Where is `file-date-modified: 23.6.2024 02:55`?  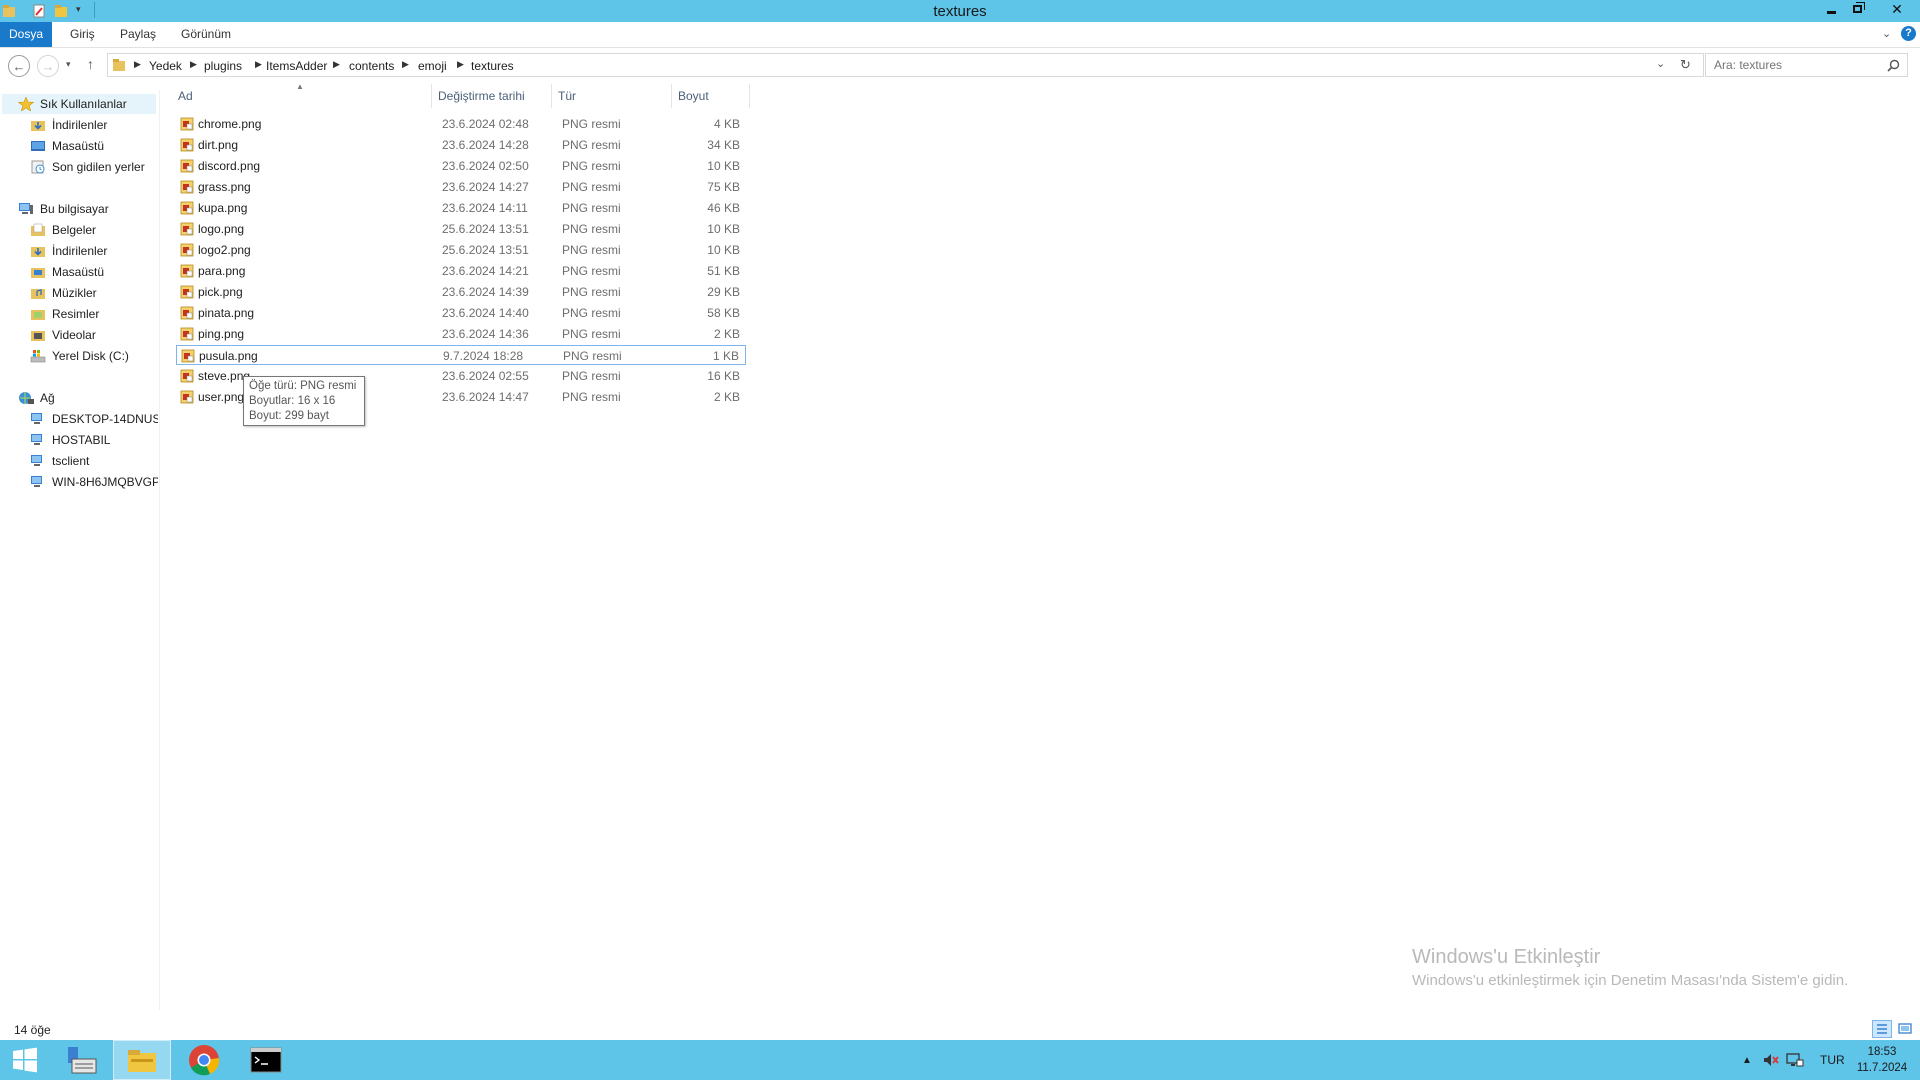
file-date-modified: 23.6.2024 02:55 is located at coordinates (485, 376).